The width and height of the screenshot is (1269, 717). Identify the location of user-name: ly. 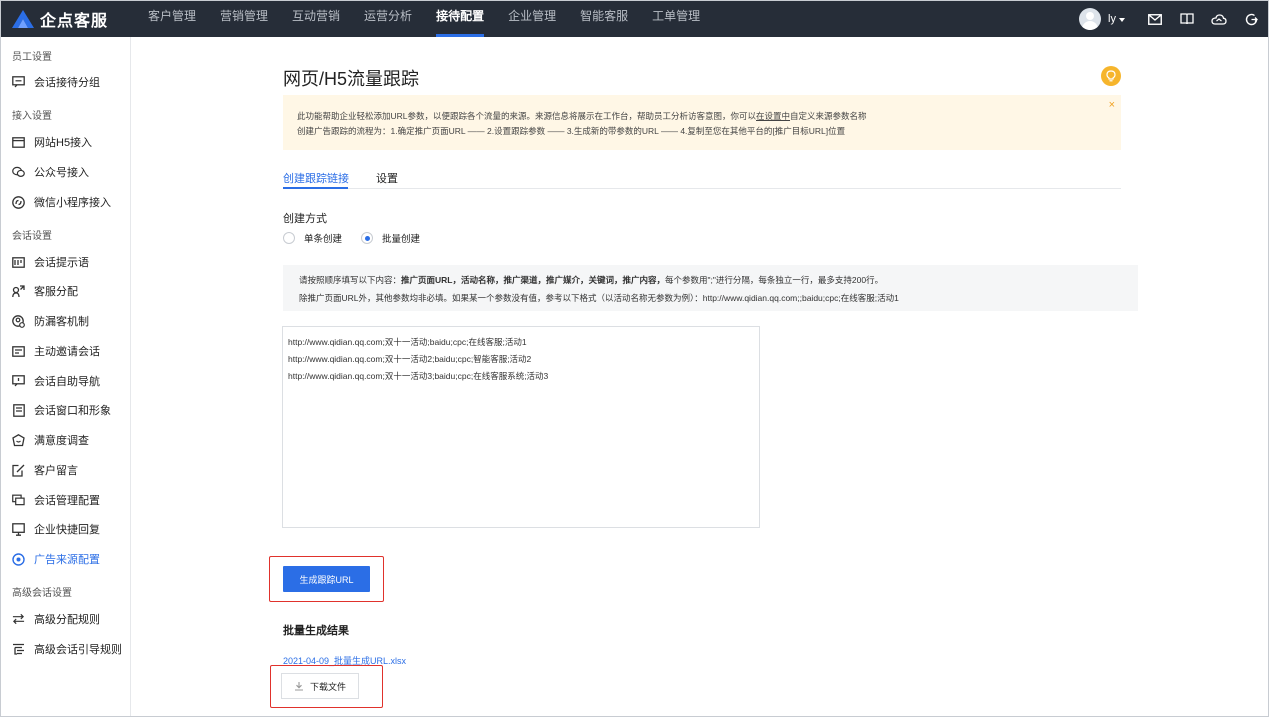
(1112, 19).